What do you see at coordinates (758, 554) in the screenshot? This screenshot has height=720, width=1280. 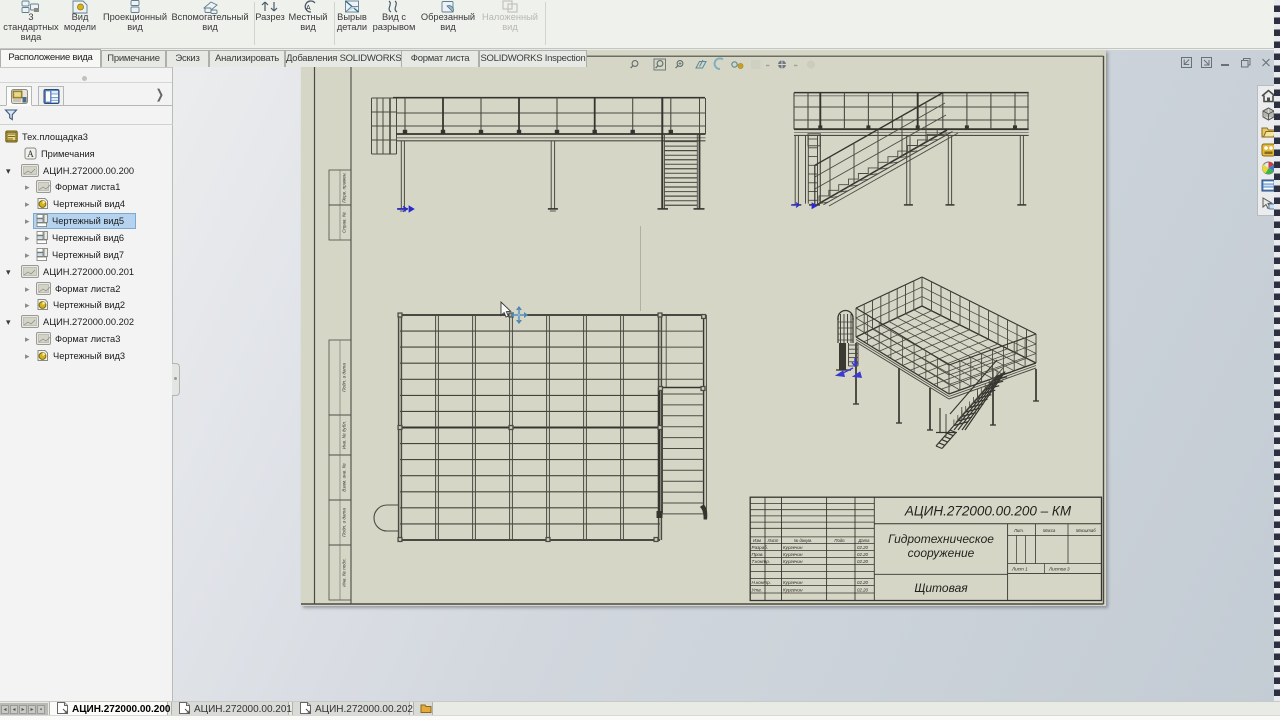 I see `svg-text: Пров.` at bounding box center [758, 554].